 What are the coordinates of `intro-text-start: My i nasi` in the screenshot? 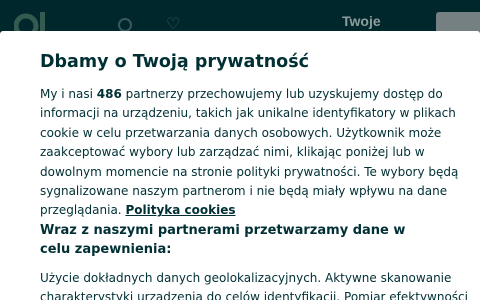 It's located at (68, 94).